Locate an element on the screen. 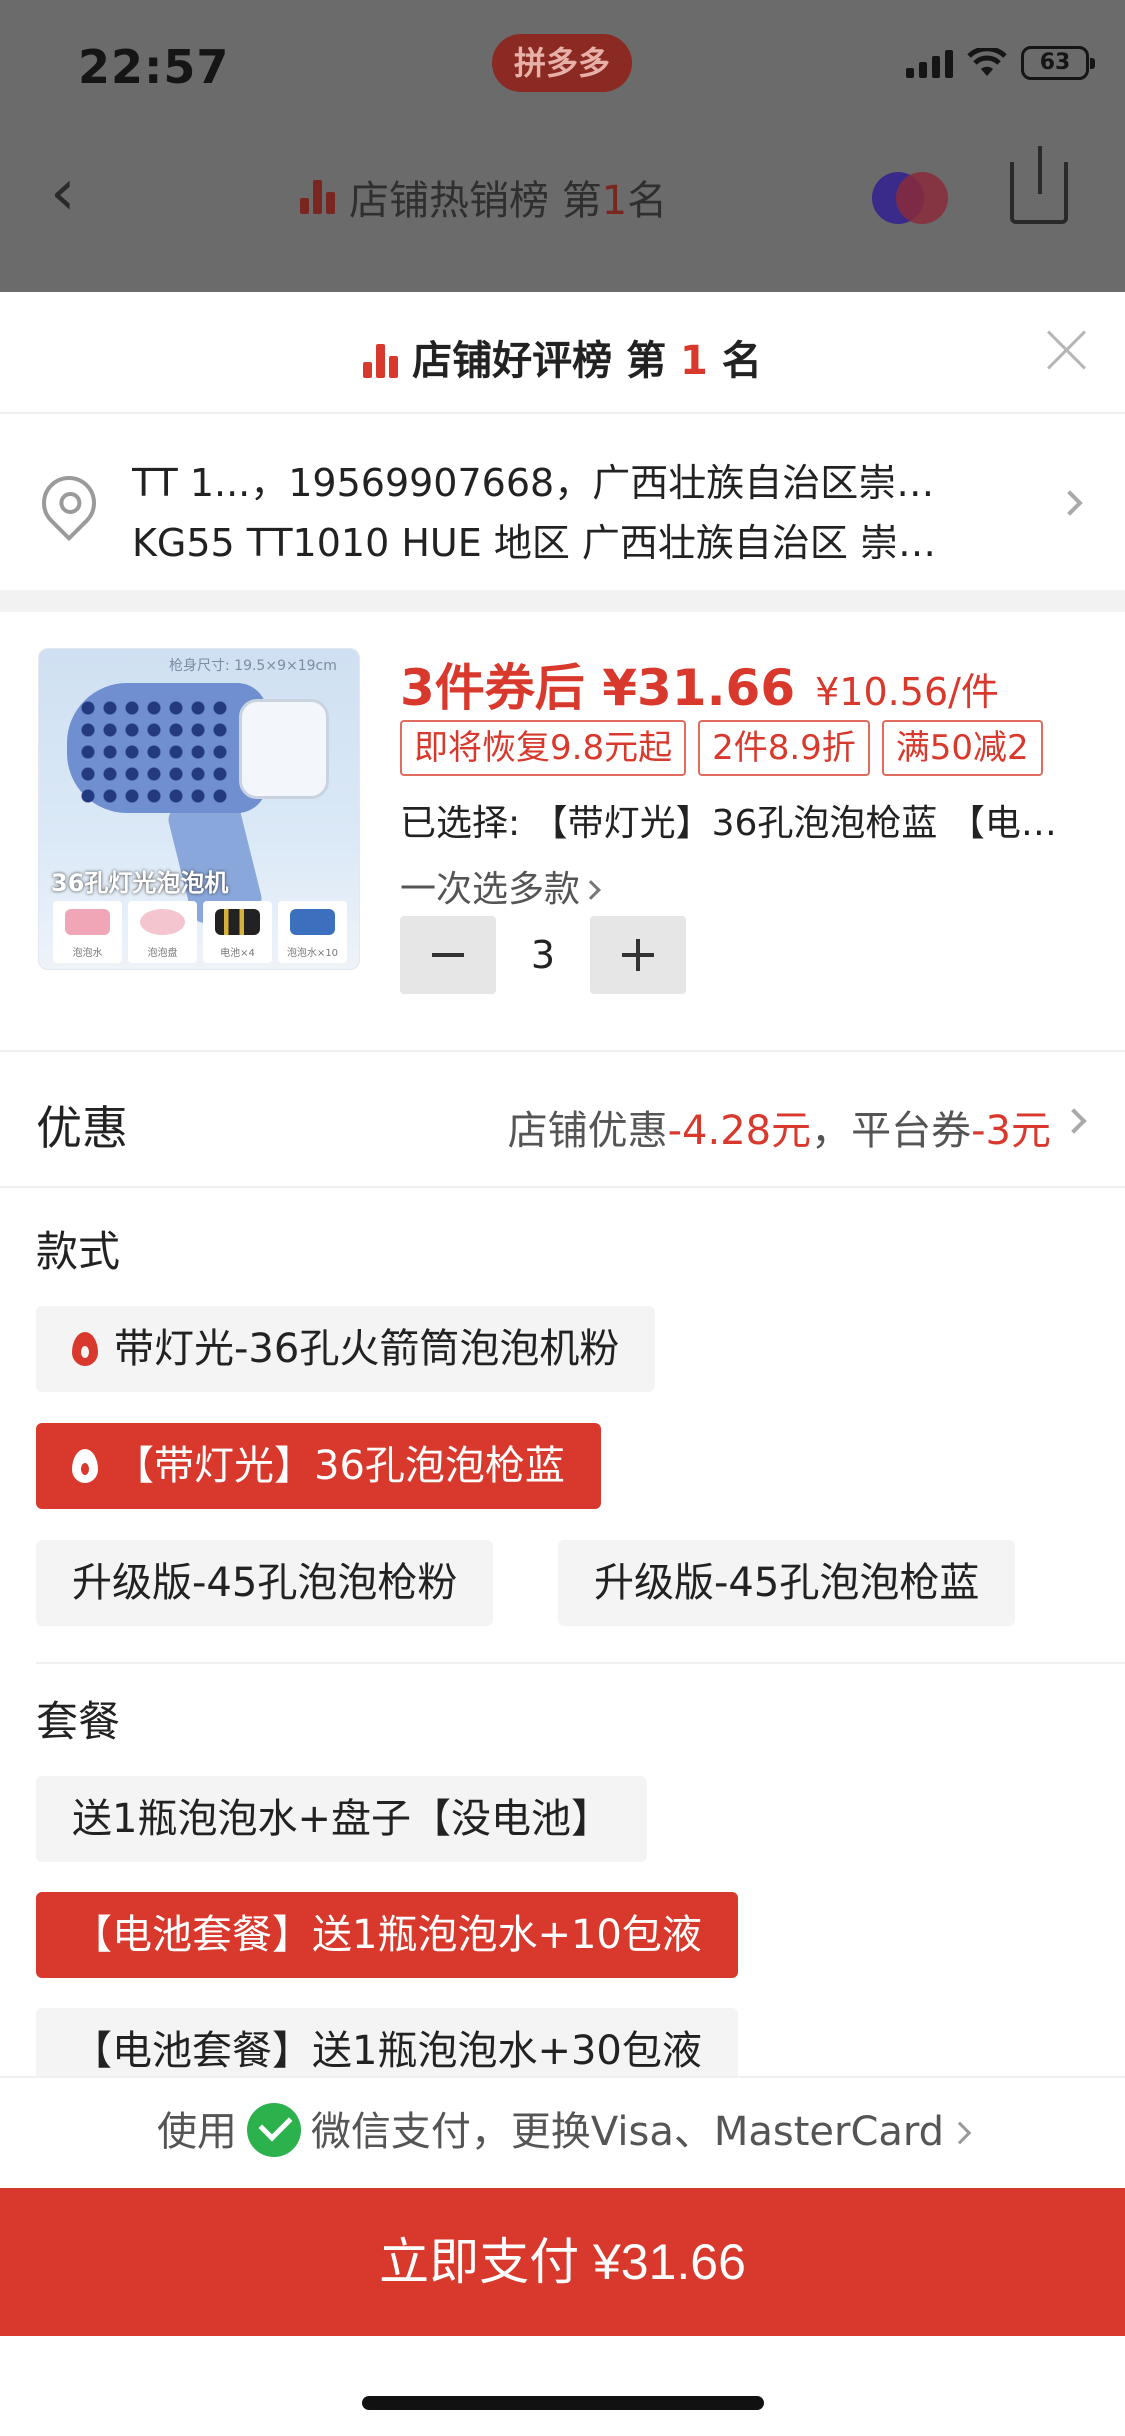  image-item: 电池×4 is located at coordinates (237, 932).